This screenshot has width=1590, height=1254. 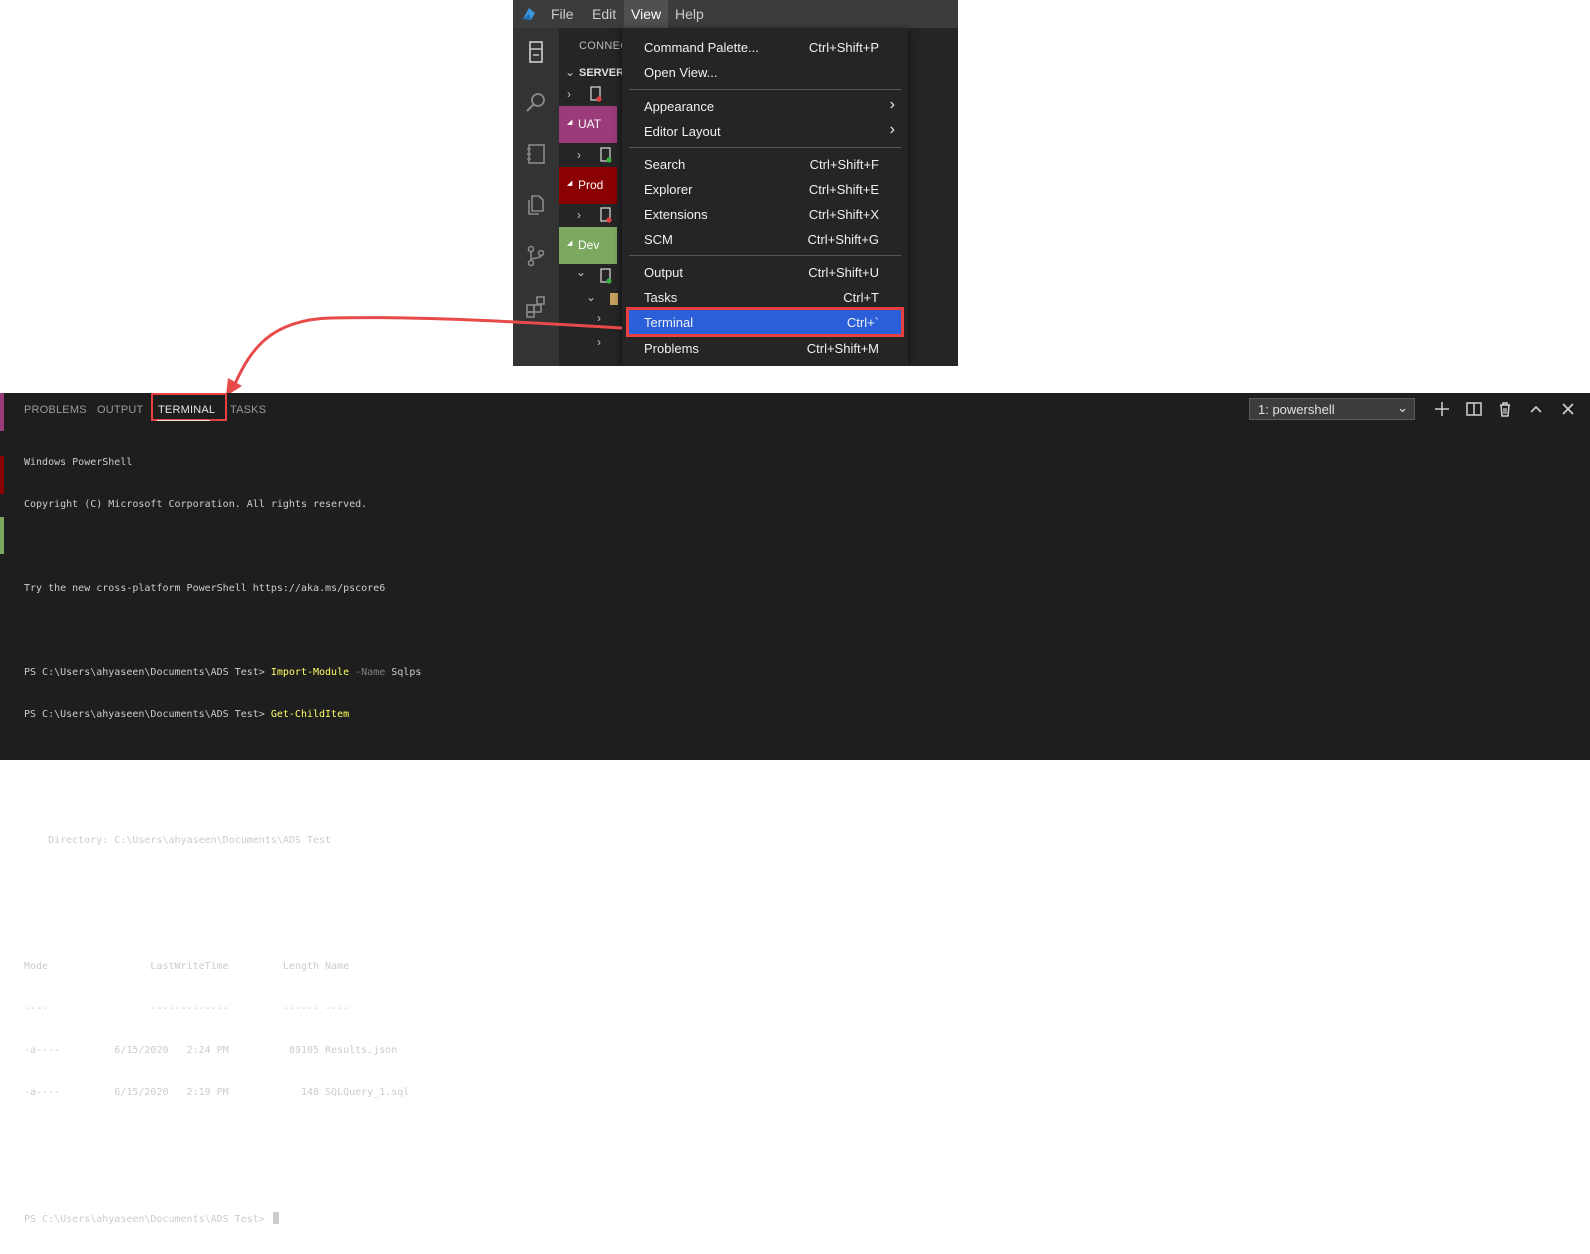 I want to click on active-tab-underline, so click(x=183, y=420).